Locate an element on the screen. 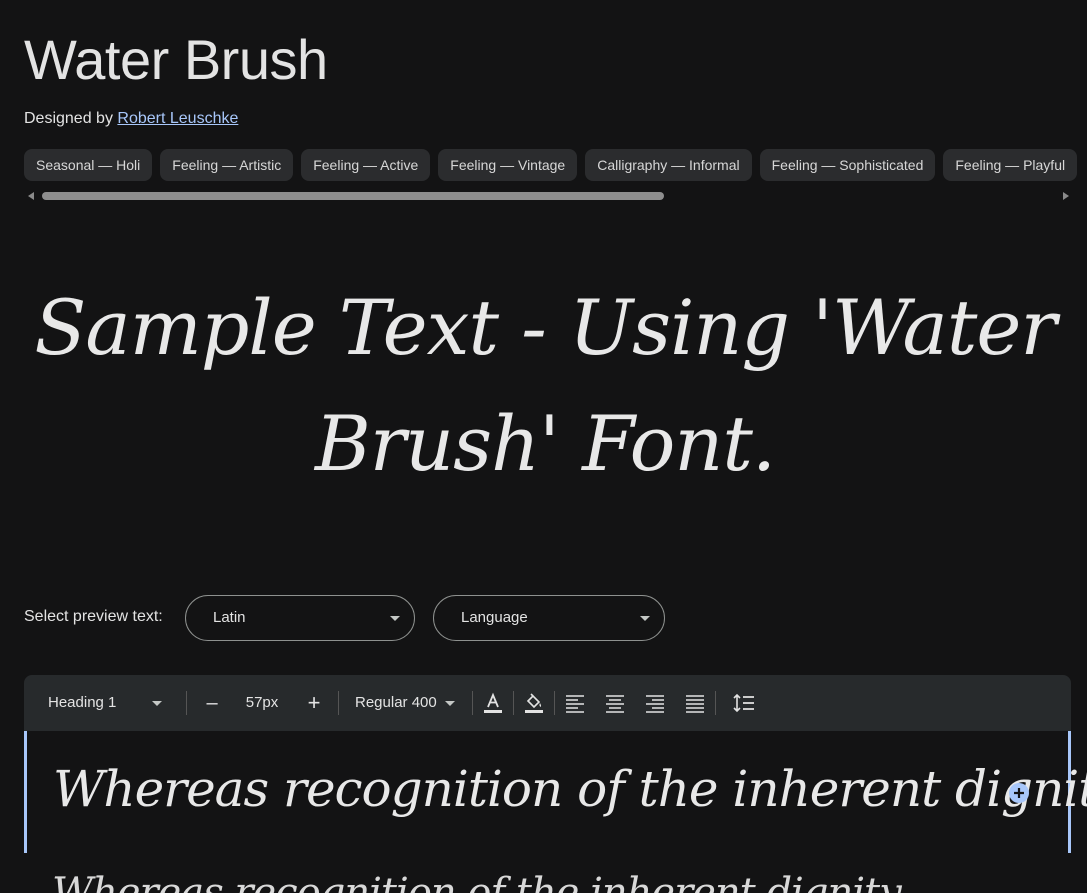 Image resolution: width=1087 pixels, height=893 pixels. editor-toolbar: Heading 1 – 57px + Regular 400 is located at coordinates (547, 703).